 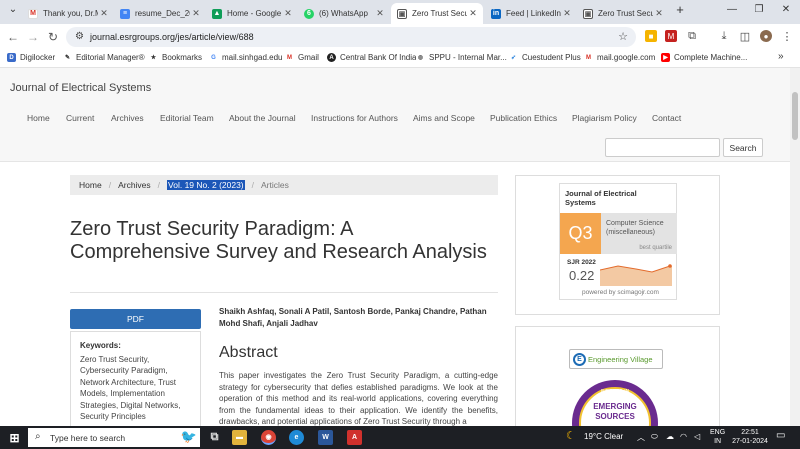 I want to click on nav-plagiarism-policy: Plagiarism Policy, so click(x=604, y=118).